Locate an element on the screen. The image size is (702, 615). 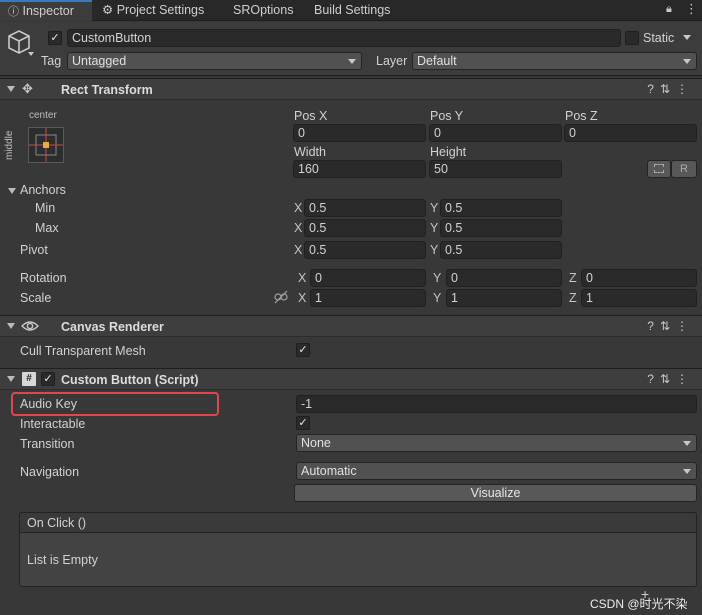
pos-y-label: Pos Y is located at coordinates (447, 116).